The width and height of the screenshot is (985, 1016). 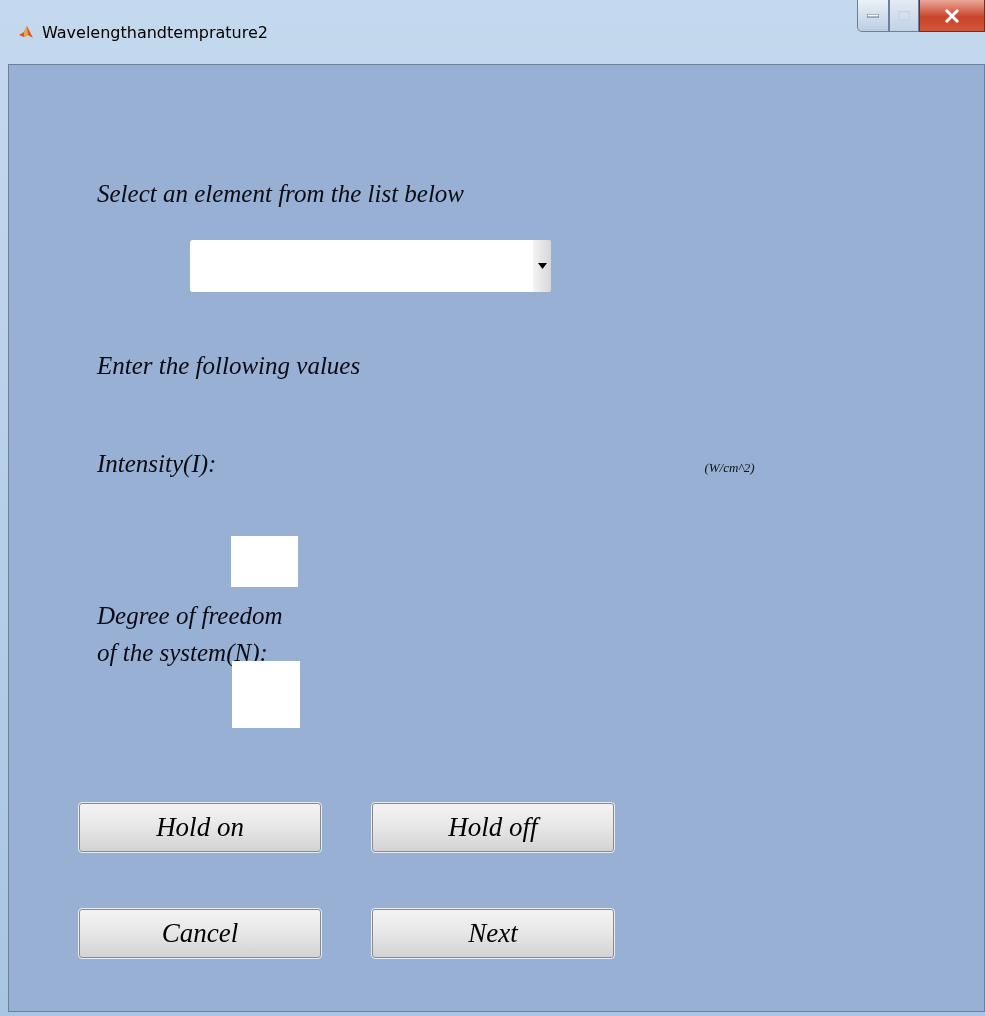 I want to click on form-button: Hold off, so click(x=493, y=827).